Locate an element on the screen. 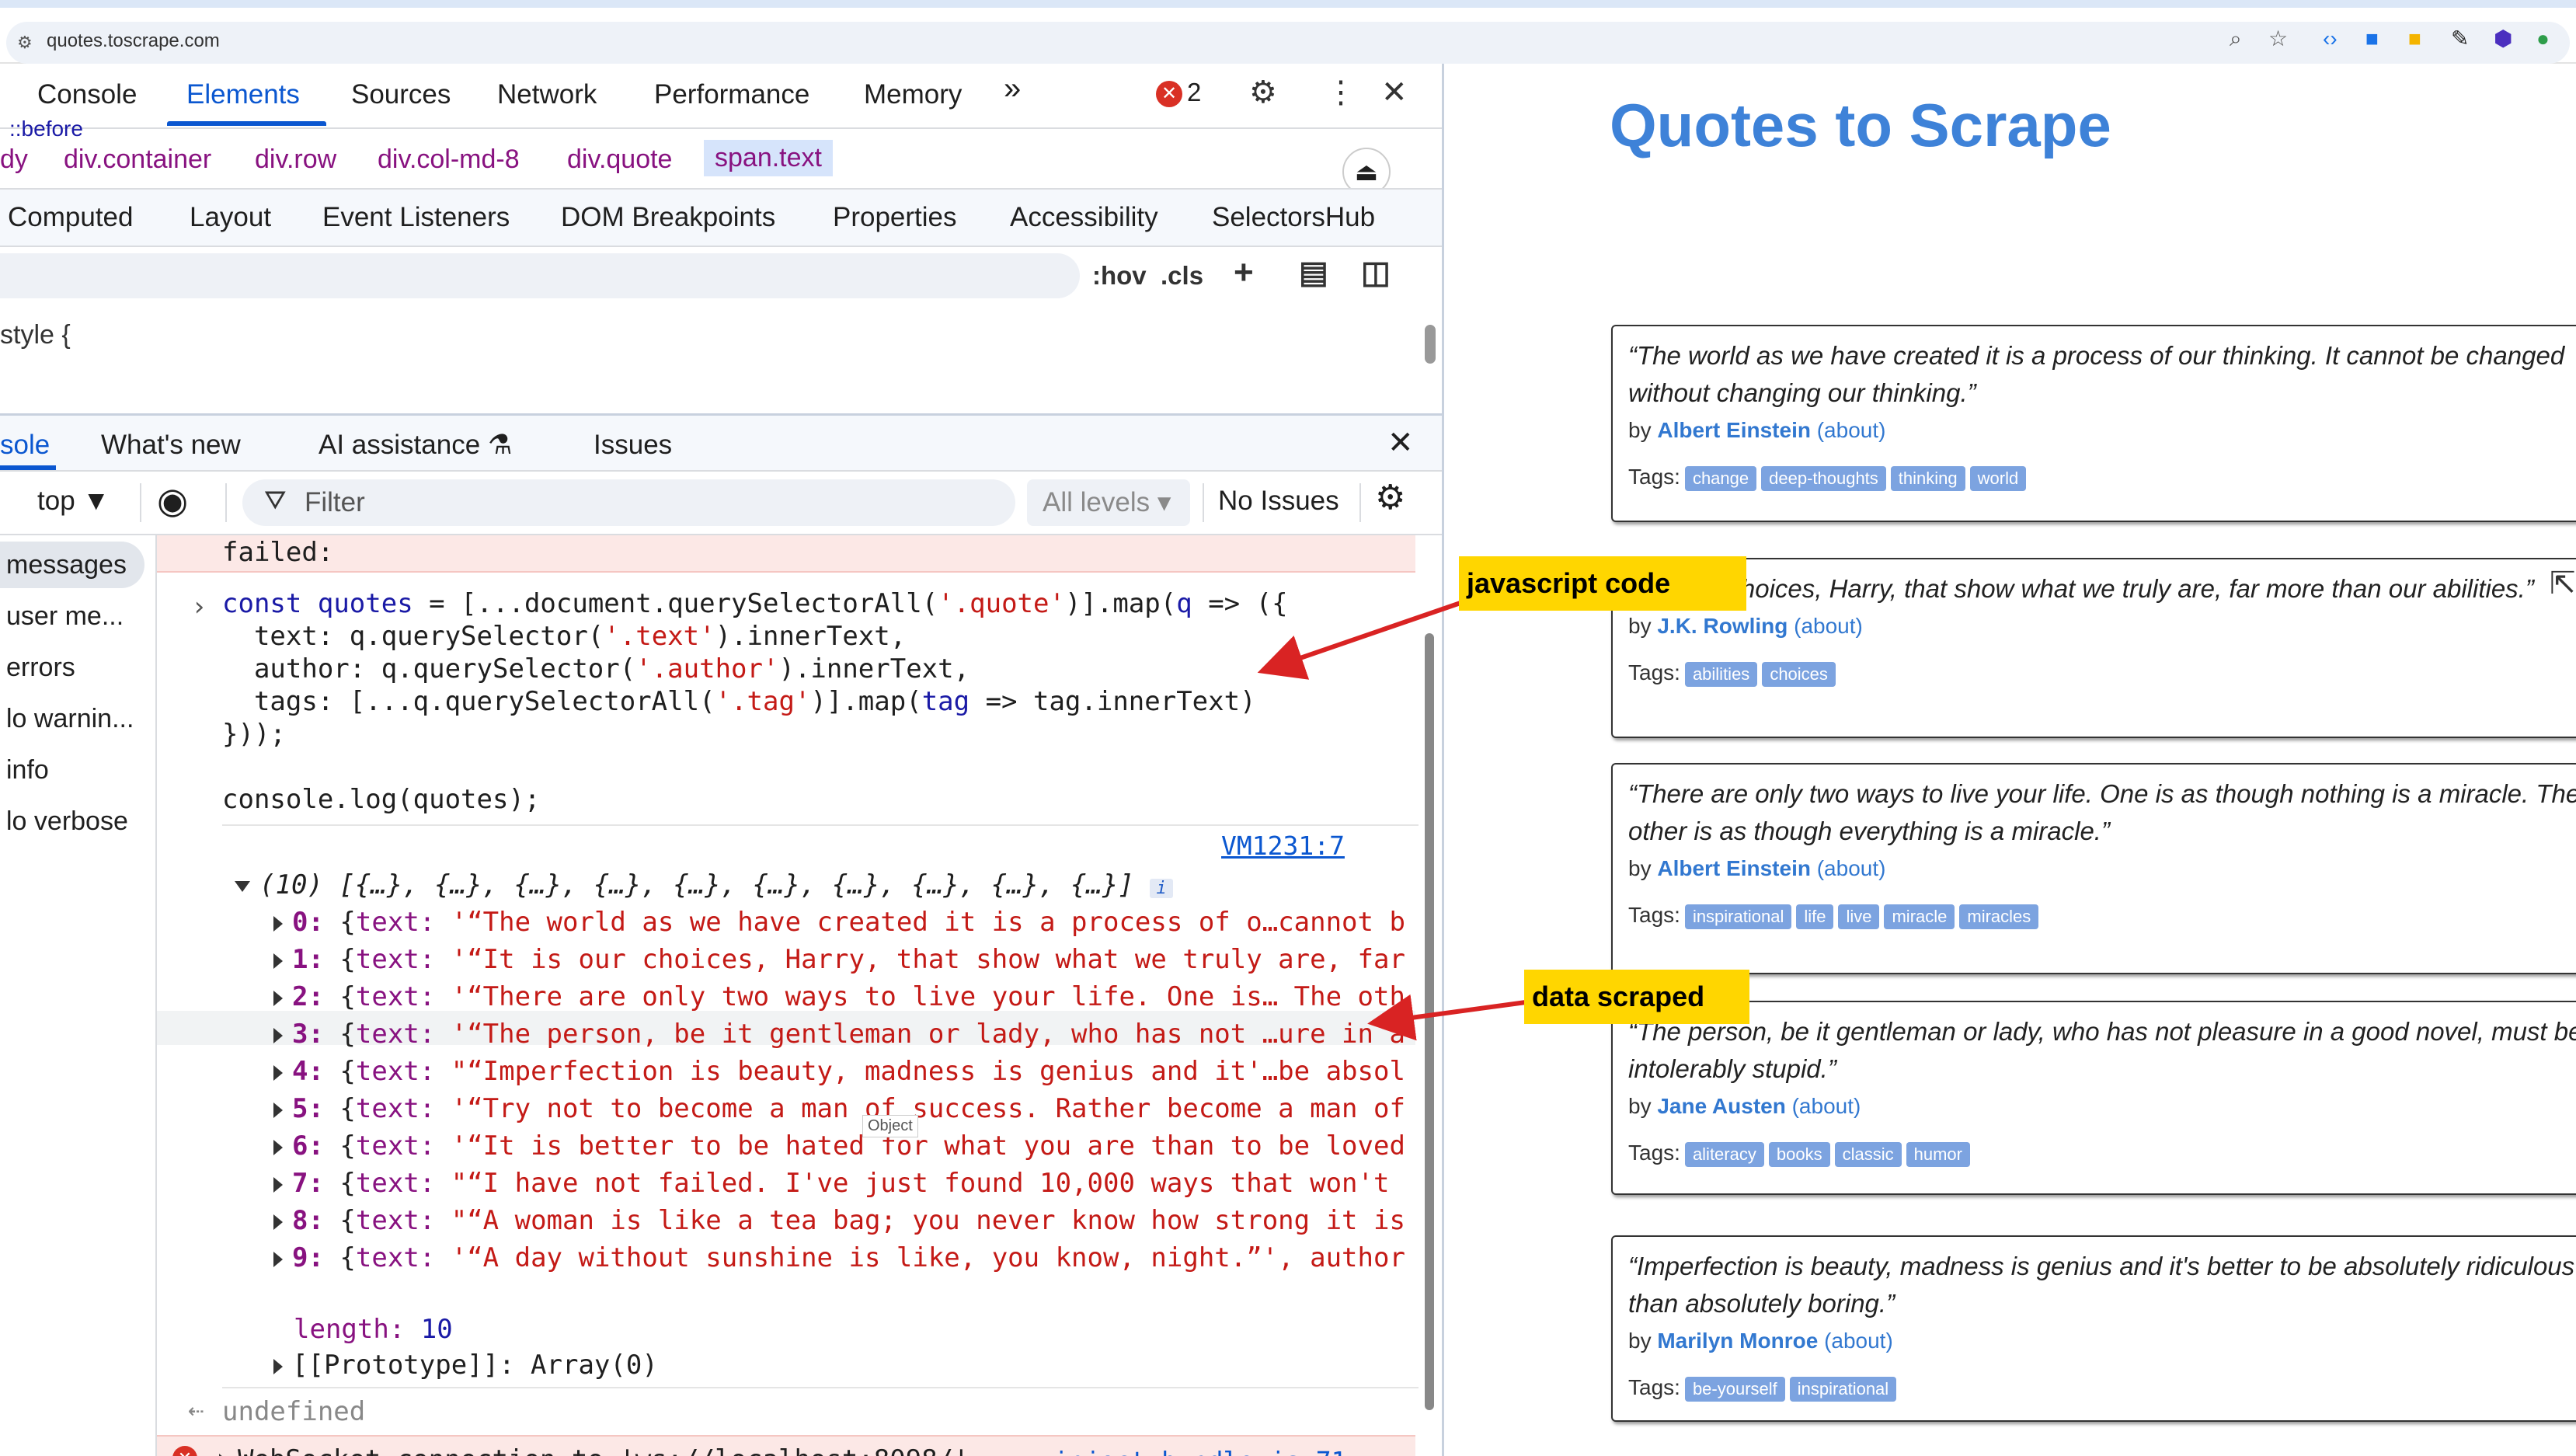  extension-m-icon: ■ is located at coordinates (2372, 39).